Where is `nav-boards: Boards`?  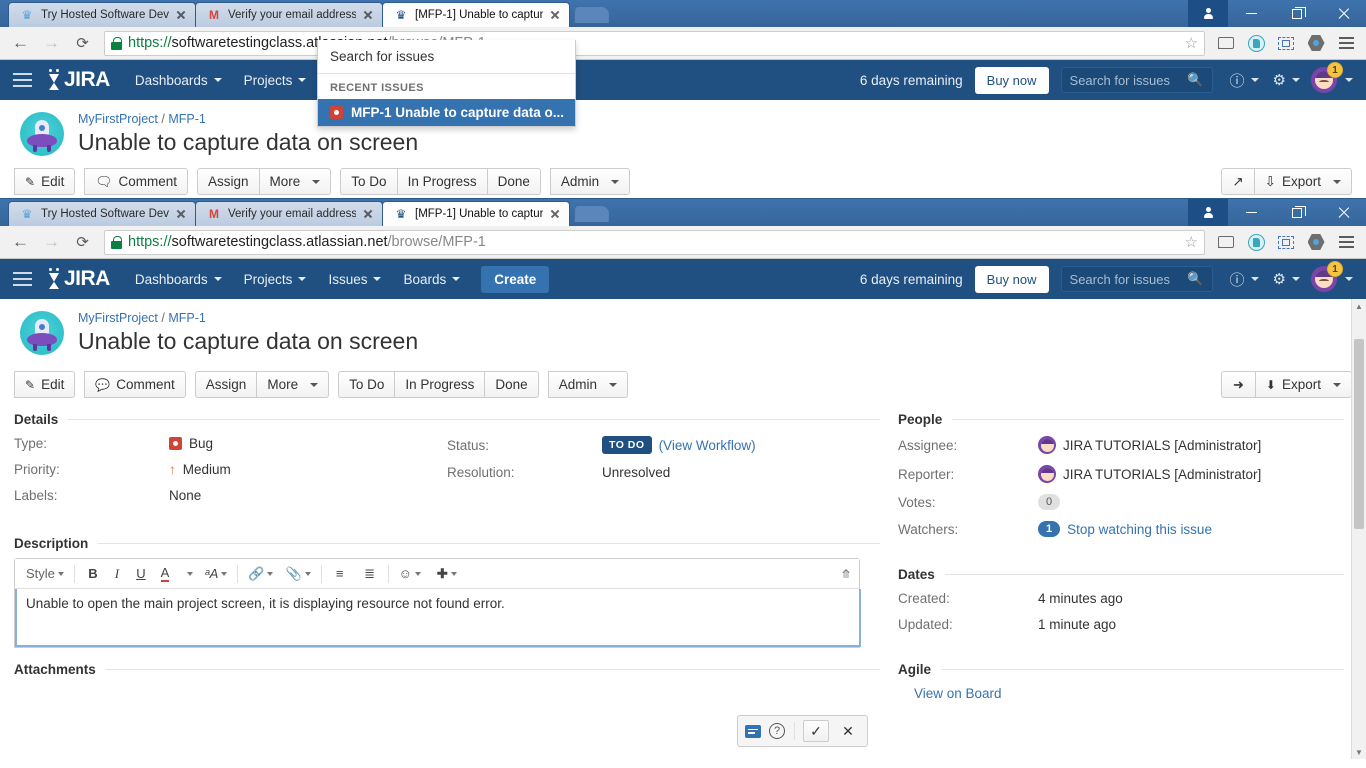 nav-boards: Boards is located at coordinates (431, 279).